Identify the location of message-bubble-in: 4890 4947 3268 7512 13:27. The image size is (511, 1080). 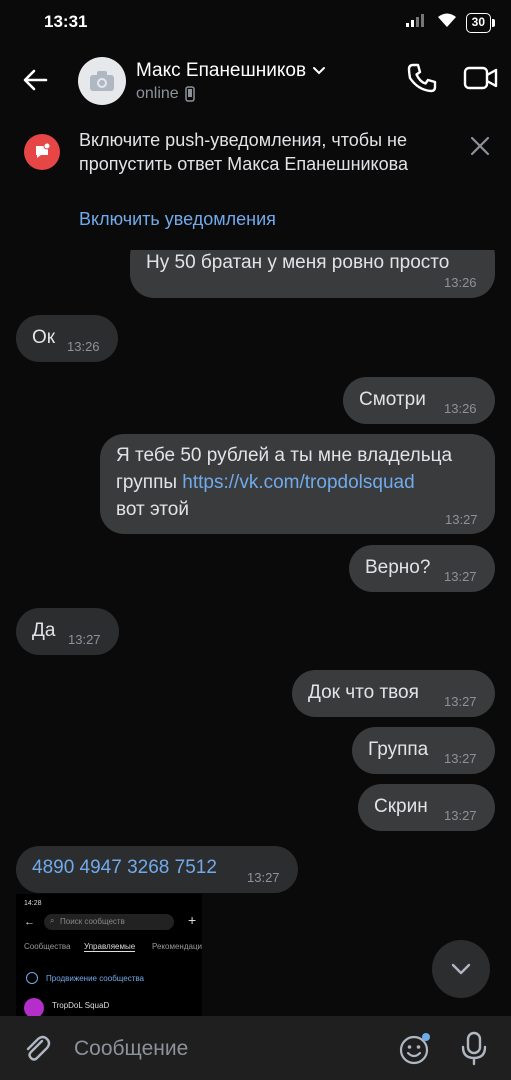
(157, 869).